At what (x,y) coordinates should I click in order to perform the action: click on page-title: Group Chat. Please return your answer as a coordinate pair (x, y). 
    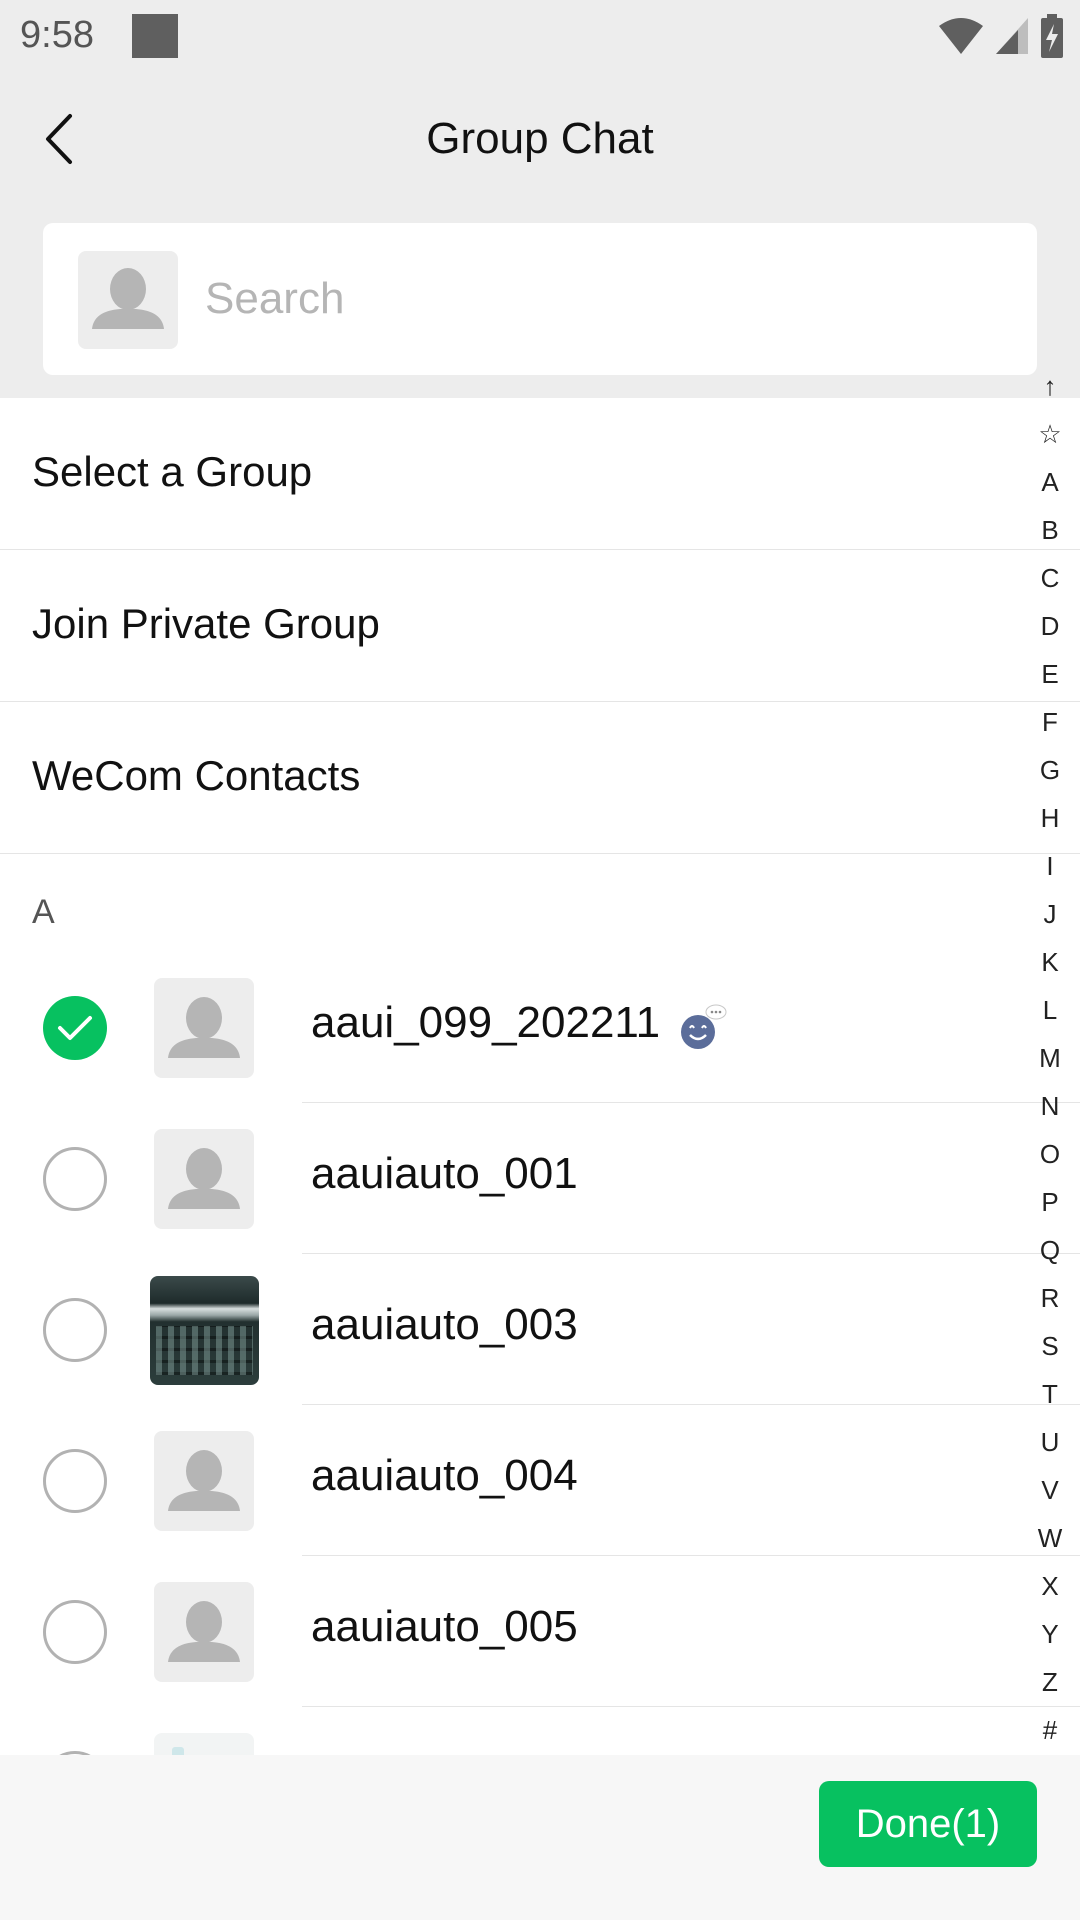
    Looking at the image, I should click on (540, 138).